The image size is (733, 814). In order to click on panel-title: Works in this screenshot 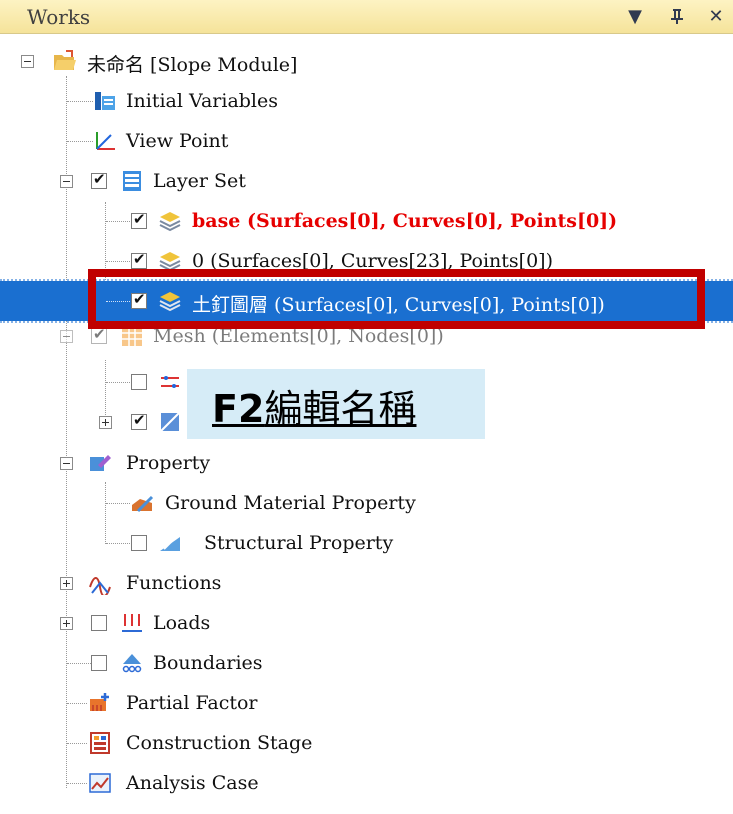, I will do `click(59, 17)`.